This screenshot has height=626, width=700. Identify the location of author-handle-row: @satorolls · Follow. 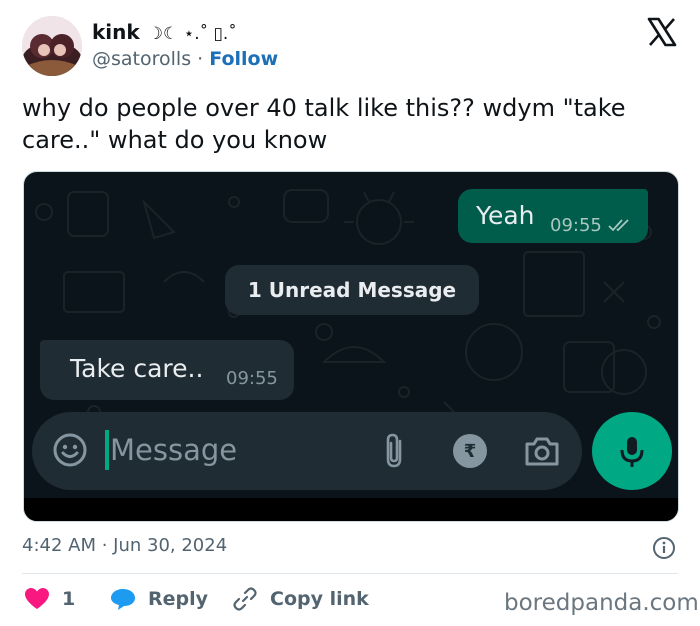
(185, 59).